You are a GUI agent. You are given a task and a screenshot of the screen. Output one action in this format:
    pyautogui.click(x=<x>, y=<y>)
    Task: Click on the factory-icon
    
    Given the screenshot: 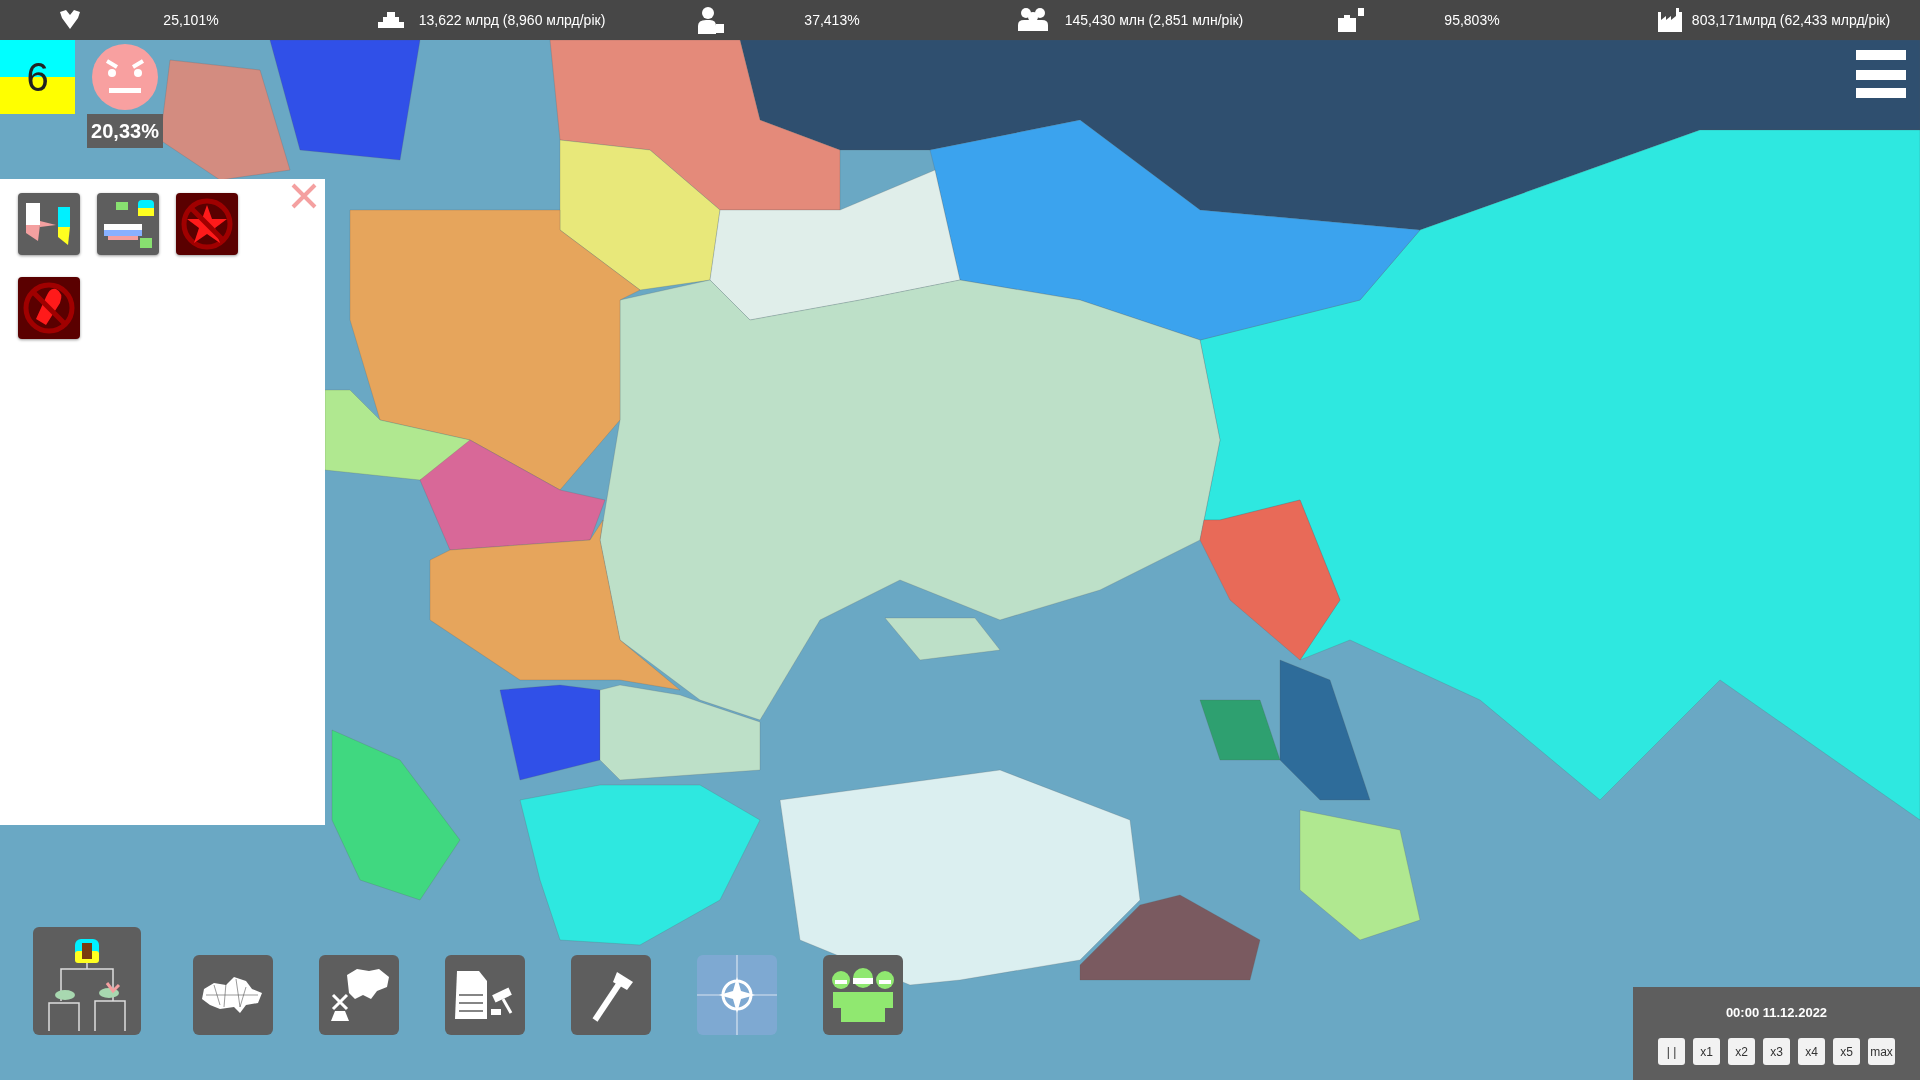 What is the action you would take?
    pyautogui.click(x=1670, y=20)
    